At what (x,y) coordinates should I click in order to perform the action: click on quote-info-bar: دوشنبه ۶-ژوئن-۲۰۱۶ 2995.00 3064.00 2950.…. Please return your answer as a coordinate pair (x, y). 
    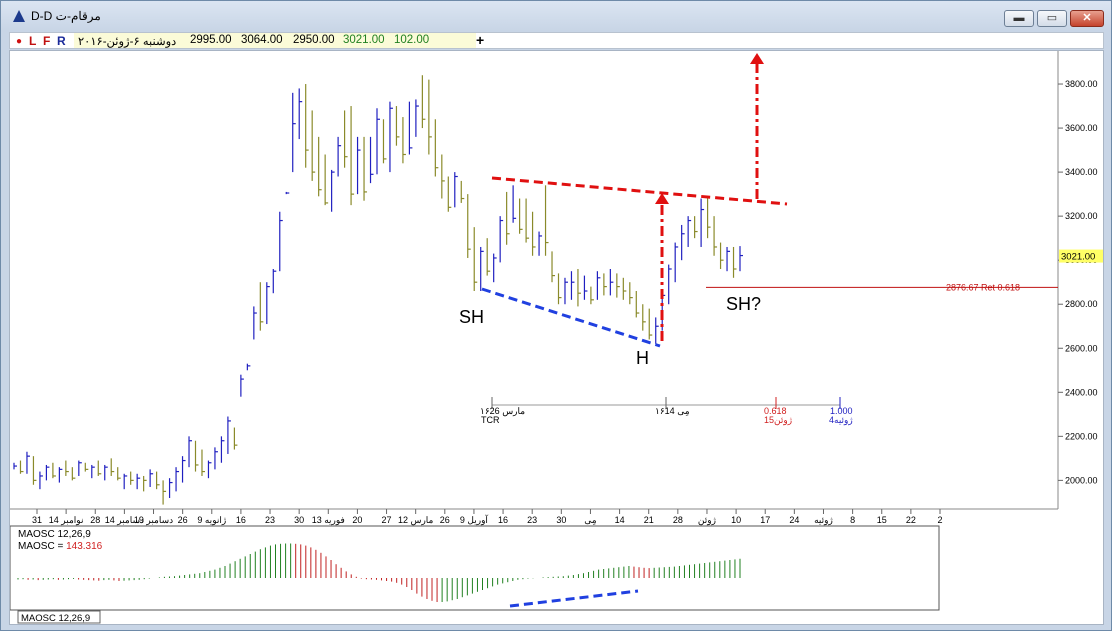
    Looking at the image, I should click on (275, 40).